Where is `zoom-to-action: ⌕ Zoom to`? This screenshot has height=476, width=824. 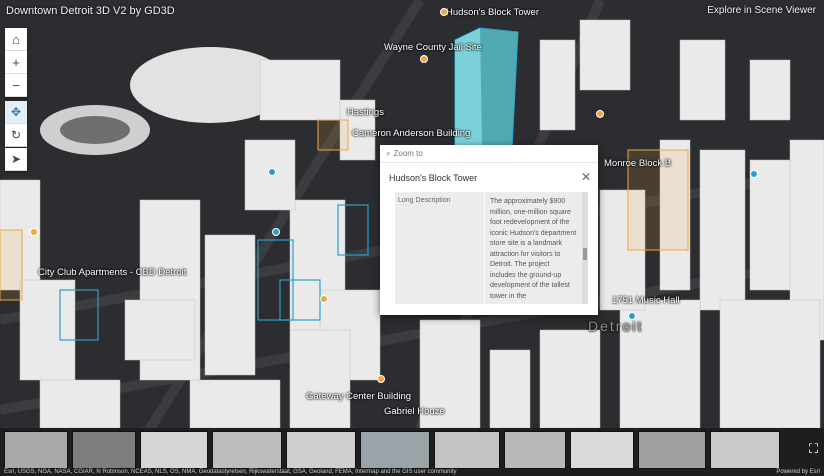 zoom-to-action: ⌕ Zoom to is located at coordinates (489, 154).